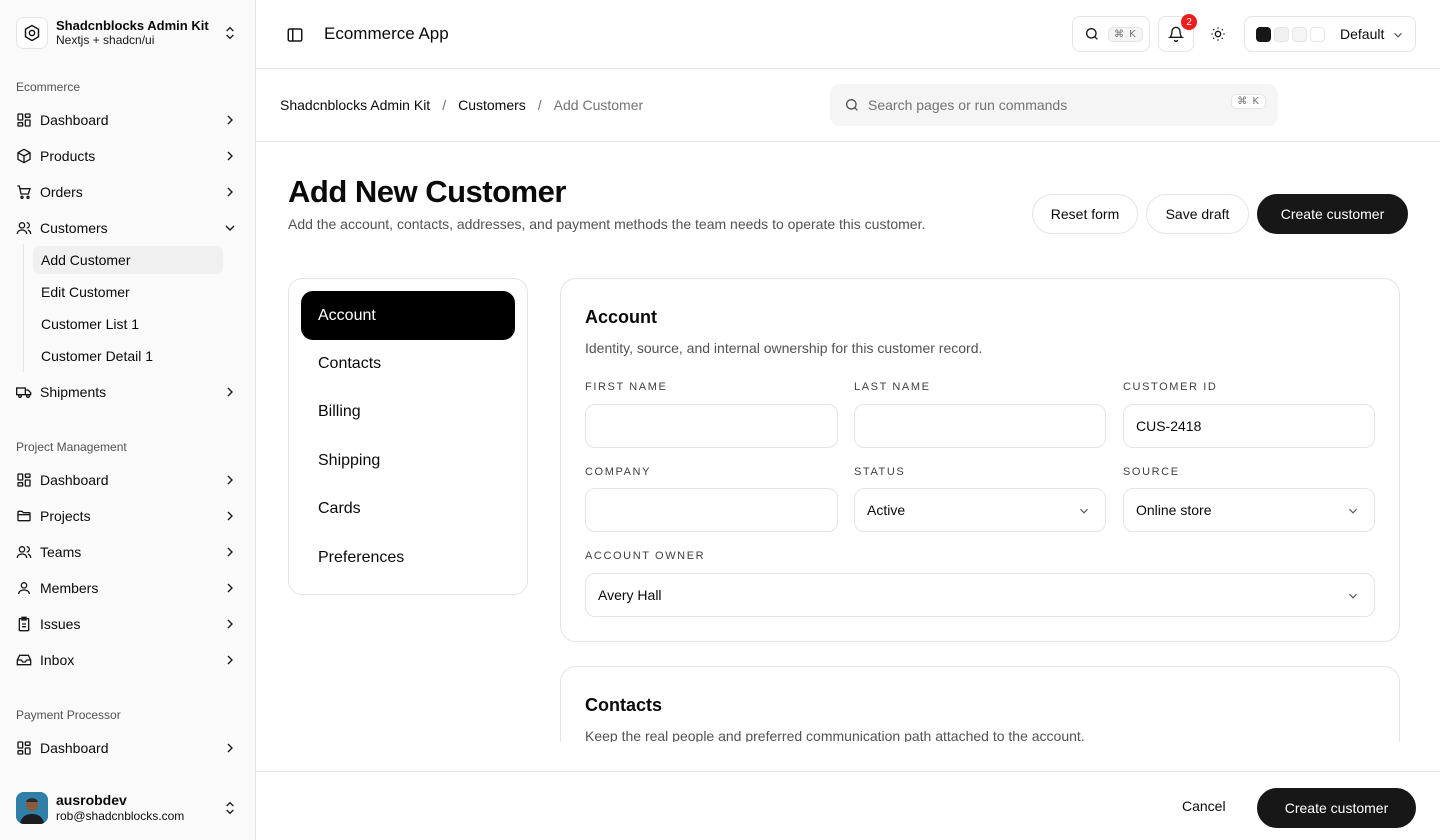  Describe the element at coordinates (408, 460) in the screenshot. I see `section-nav-shipping: Shipping` at that location.